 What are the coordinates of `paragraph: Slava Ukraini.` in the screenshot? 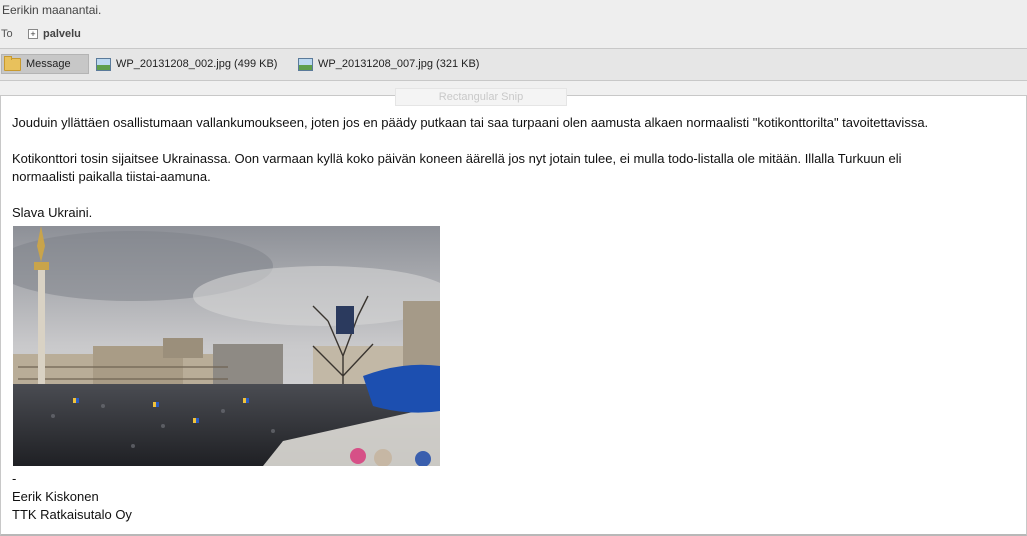 It's located at (52, 212).